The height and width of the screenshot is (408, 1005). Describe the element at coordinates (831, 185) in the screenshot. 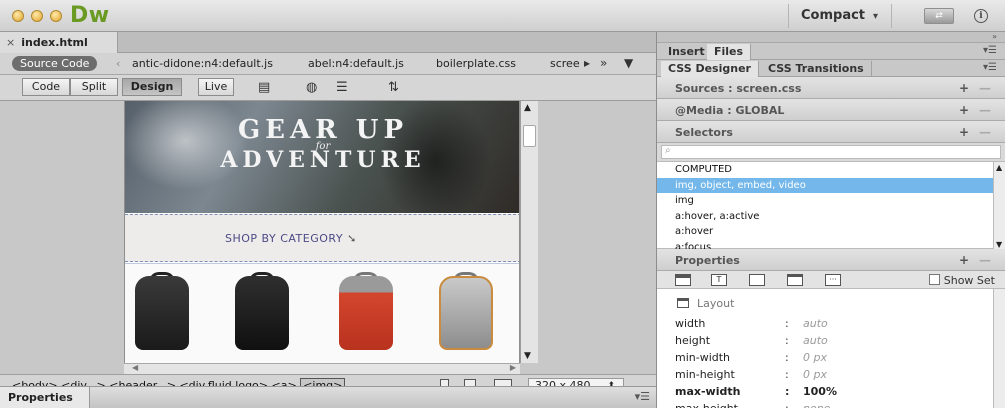

I see `selector-item-selected: img, object, embed, video` at that location.